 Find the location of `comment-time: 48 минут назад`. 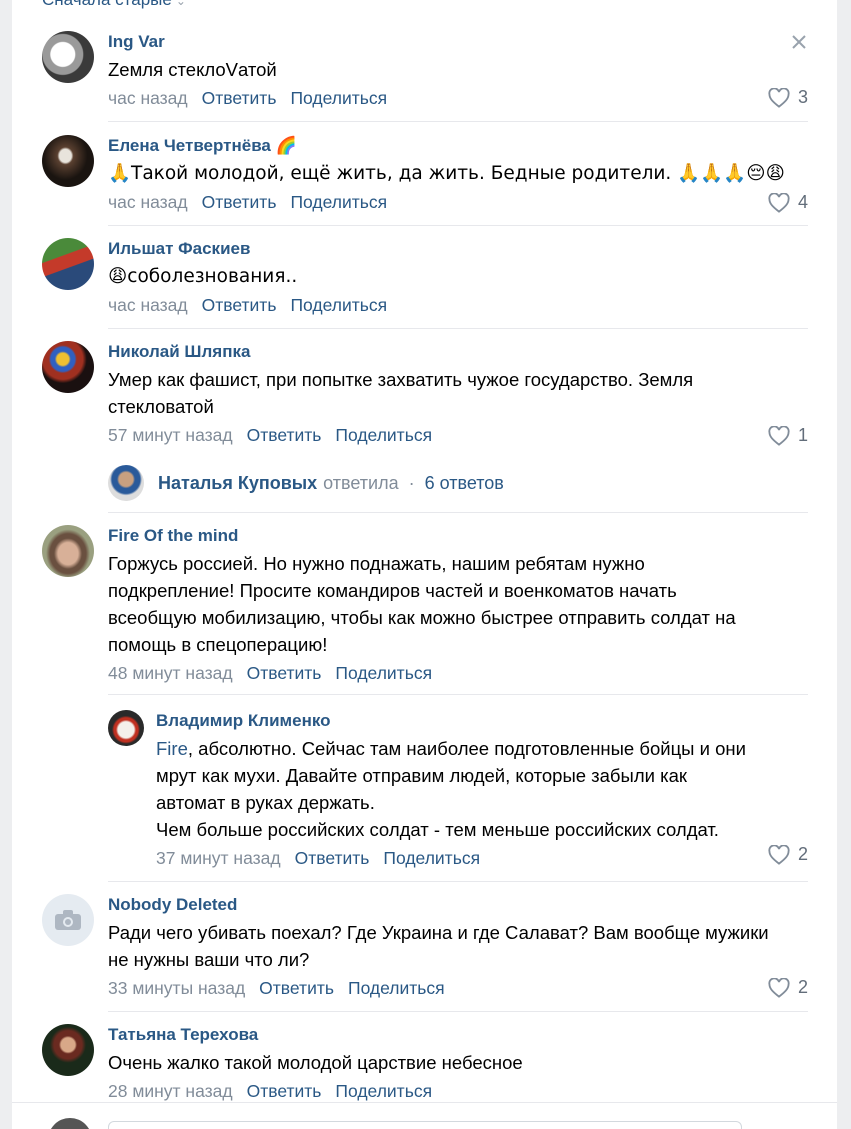

comment-time: 48 минут назад is located at coordinates (170, 673).